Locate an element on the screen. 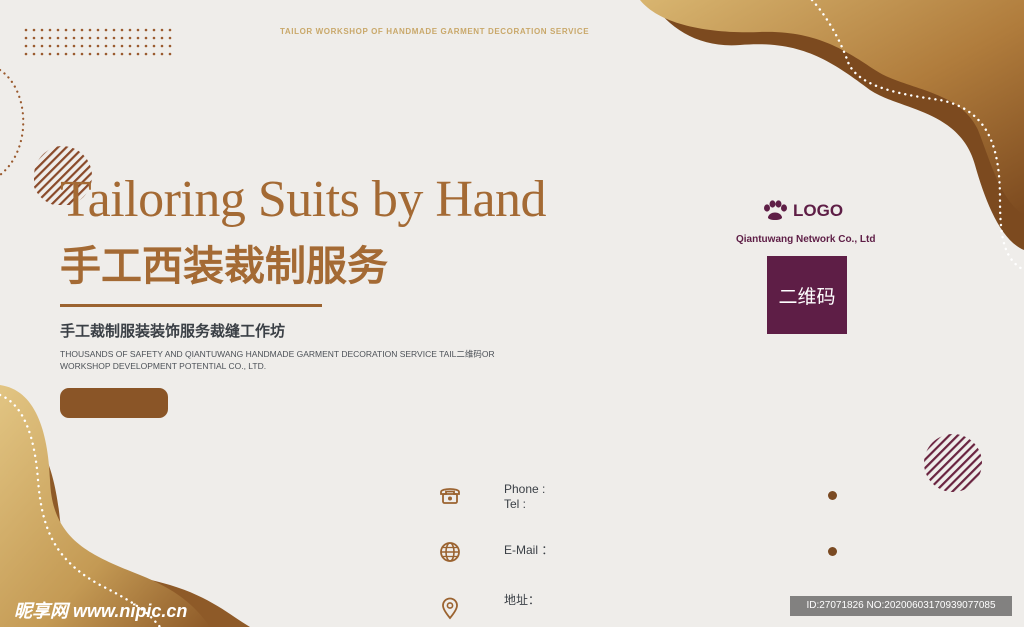 The image size is (1024, 627). title-english: Tailoring Suits by Hand is located at coordinates (303, 199).